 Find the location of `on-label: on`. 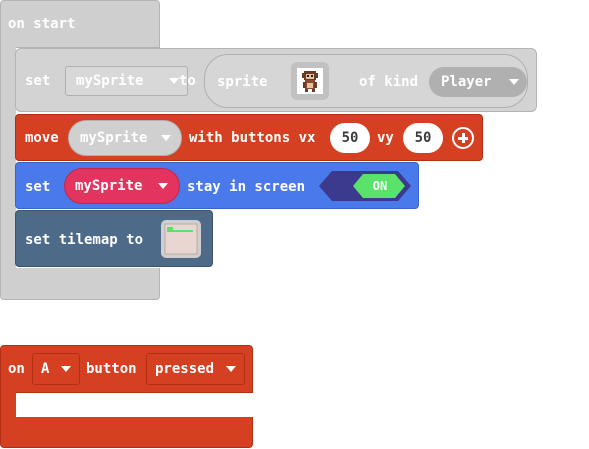

on-label: on is located at coordinates (16, 369).